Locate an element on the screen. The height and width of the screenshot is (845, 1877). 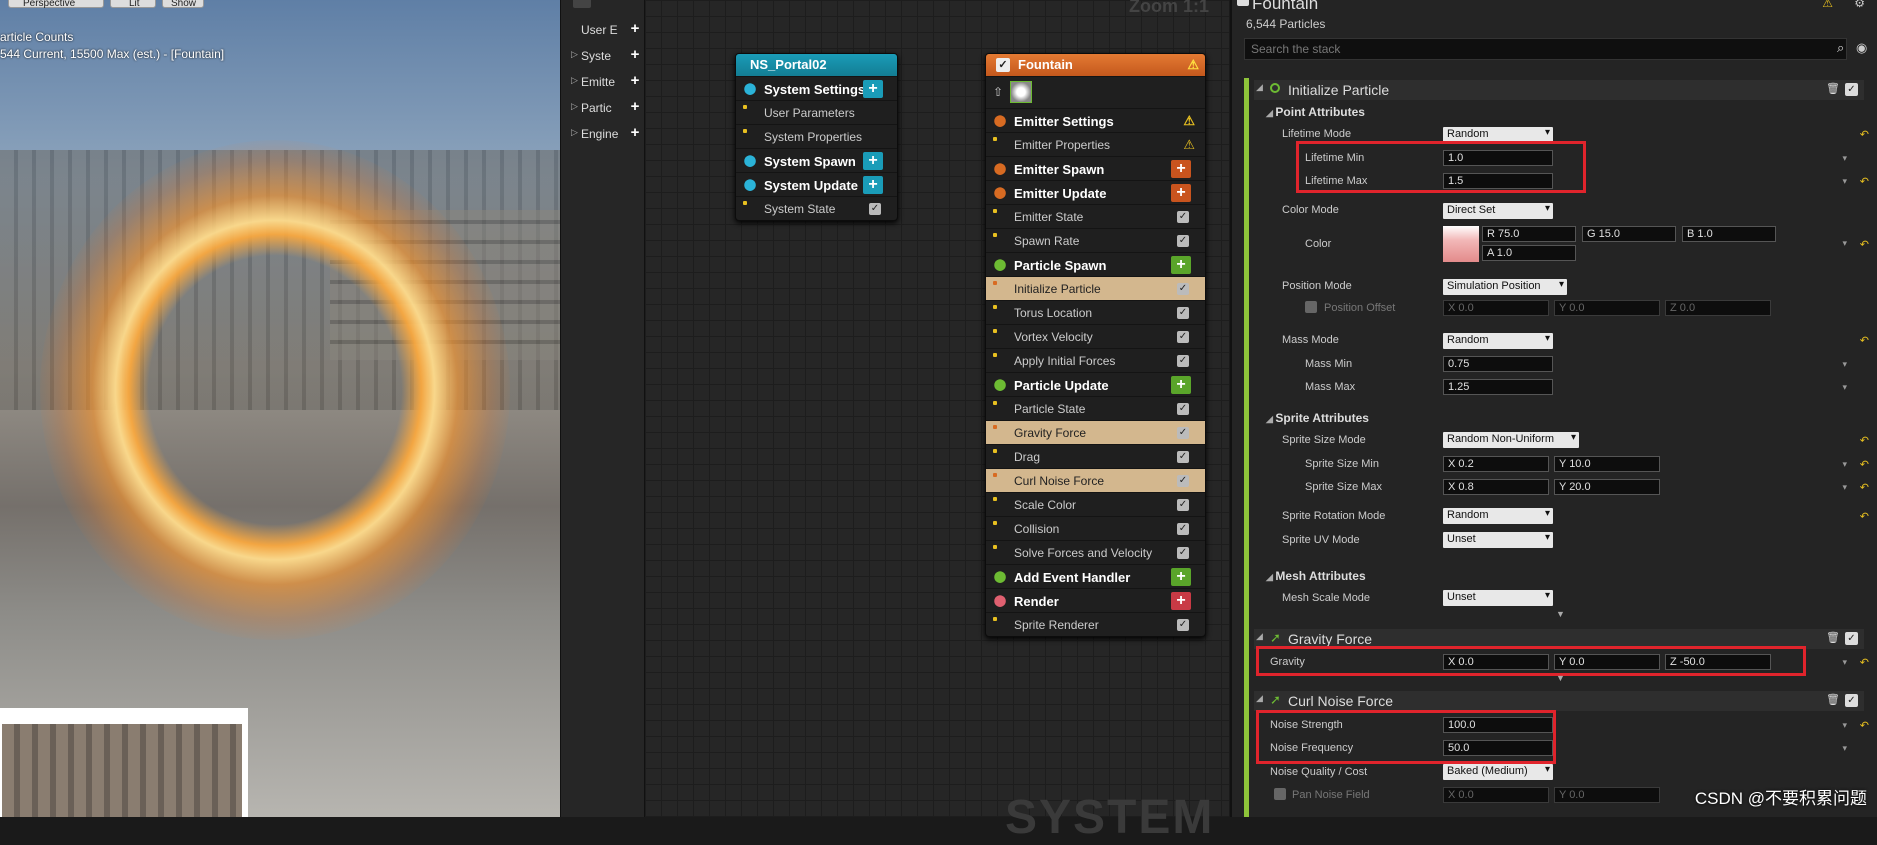
sprite-size-min-y: Y 10.0 is located at coordinates (1607, 464).